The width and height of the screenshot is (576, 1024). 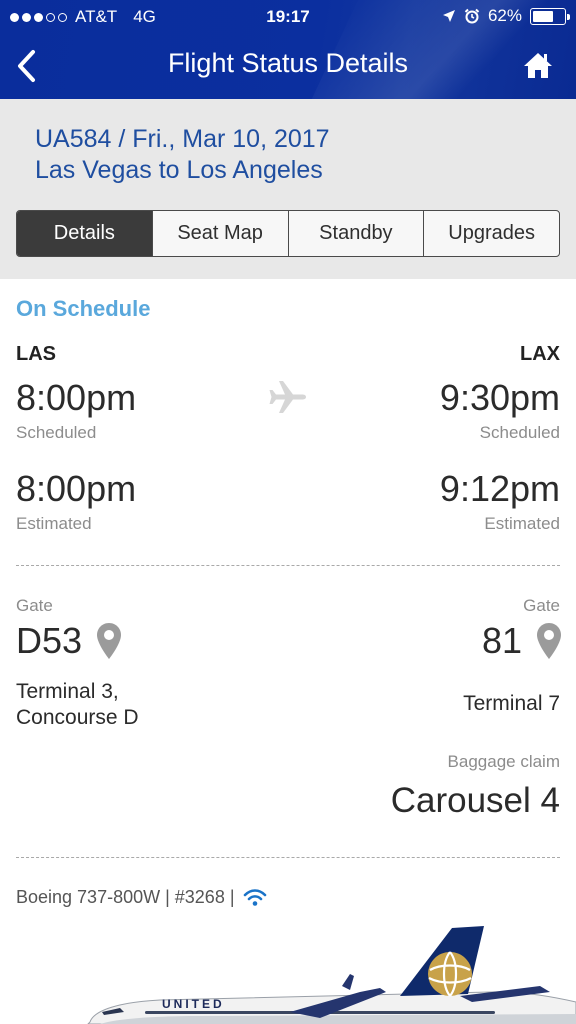 I want to click on nav-bar: Flight Status Details, so click(x=288, y=66).